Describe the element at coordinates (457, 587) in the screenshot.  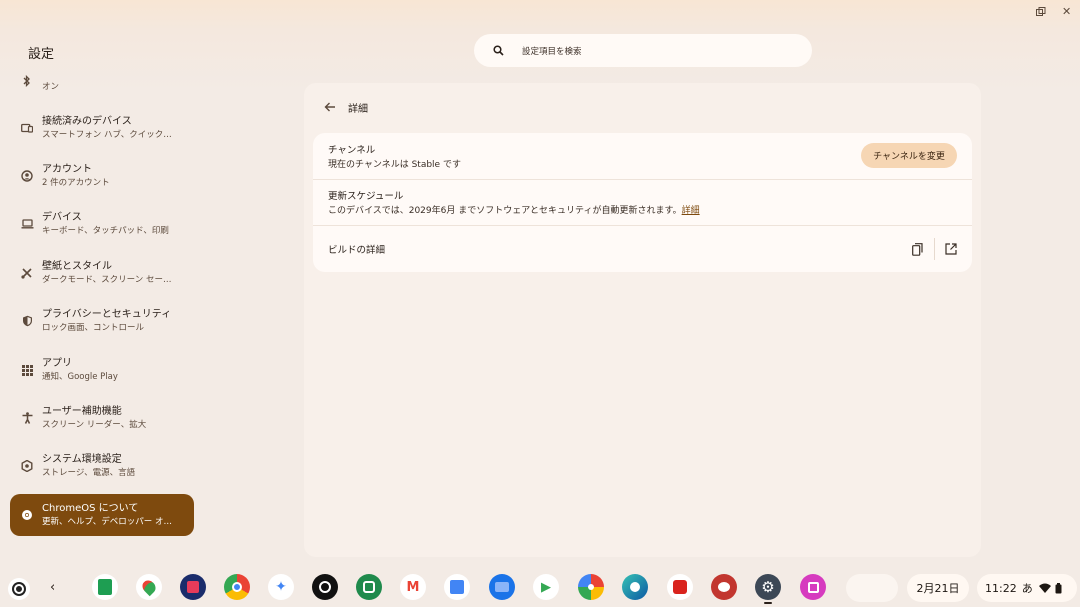
I see `calendar-app-icon` at that location.